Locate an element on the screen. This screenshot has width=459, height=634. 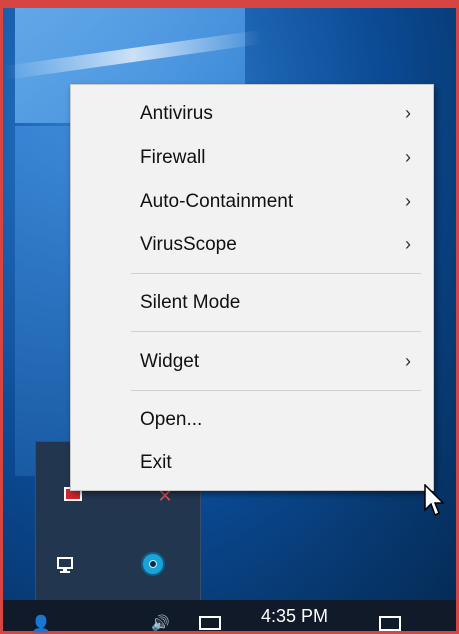
menu-item-label: Widget is located at coordinates (170, 361).